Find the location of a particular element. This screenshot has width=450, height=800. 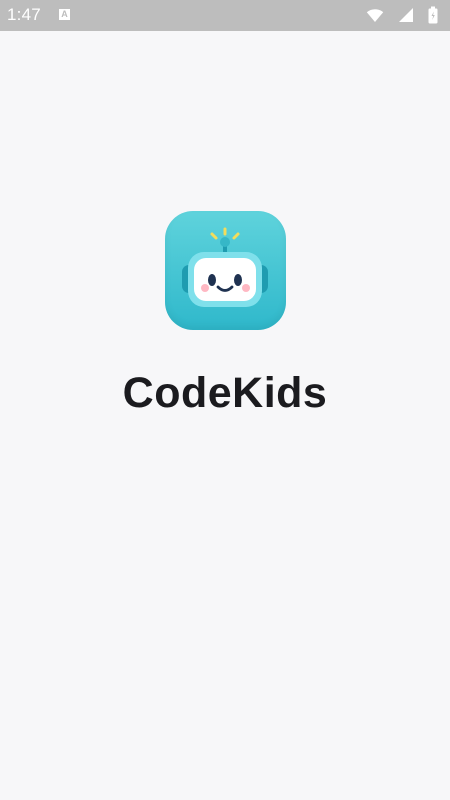

status-icons is located at coordinates (402, 15).